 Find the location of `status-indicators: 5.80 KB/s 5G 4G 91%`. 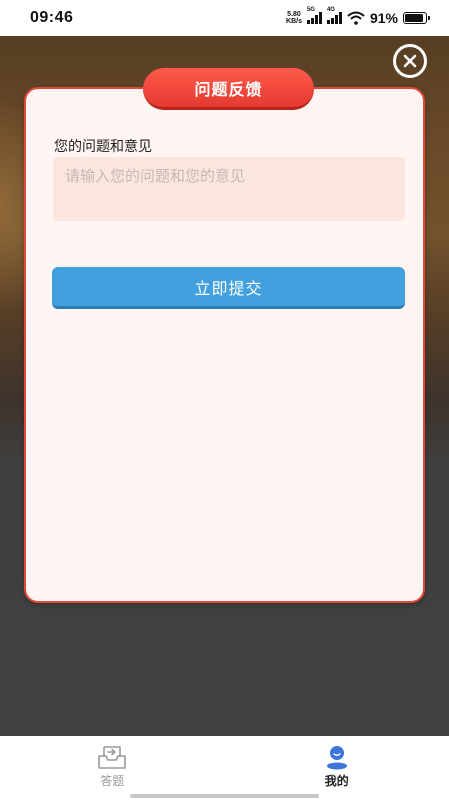

status-indicators: 5.80 KB/s 5G 4G 91% is located at coordinates (358, 16).